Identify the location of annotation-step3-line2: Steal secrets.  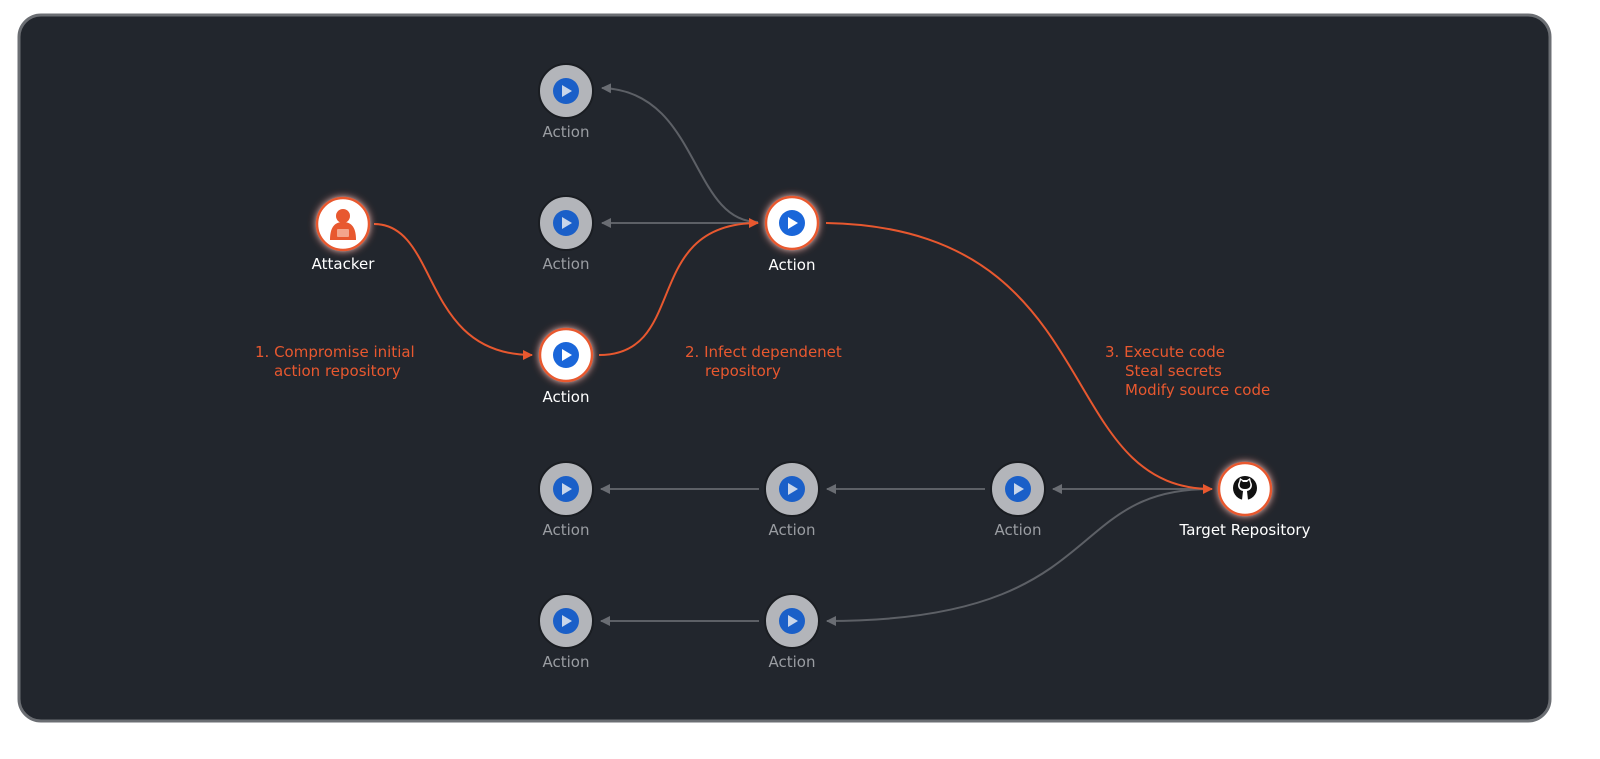
(1173, 371).